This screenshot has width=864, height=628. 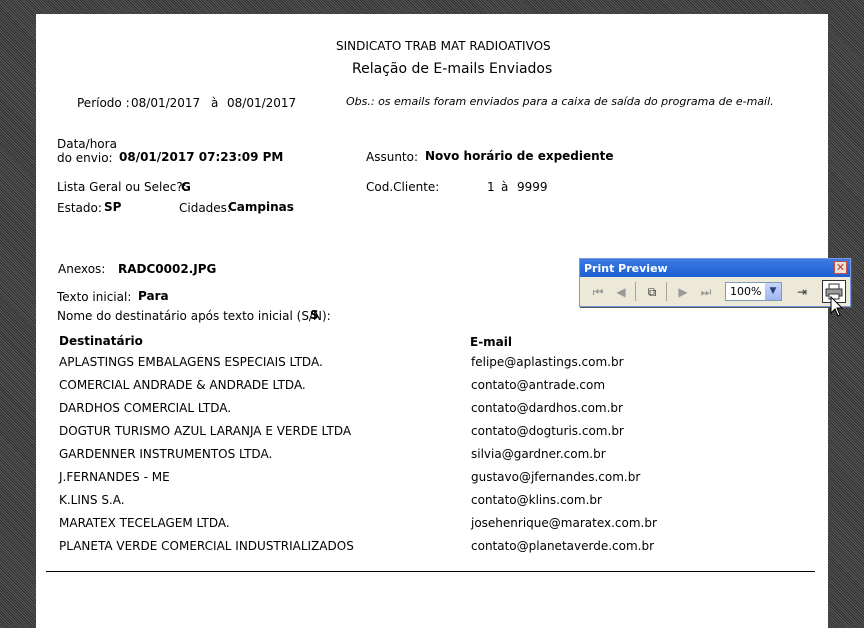 What do you see at coordinates (79, 208) in the screenshot?
I see `estado-label: Estado:` at bounding box center [79, 208].